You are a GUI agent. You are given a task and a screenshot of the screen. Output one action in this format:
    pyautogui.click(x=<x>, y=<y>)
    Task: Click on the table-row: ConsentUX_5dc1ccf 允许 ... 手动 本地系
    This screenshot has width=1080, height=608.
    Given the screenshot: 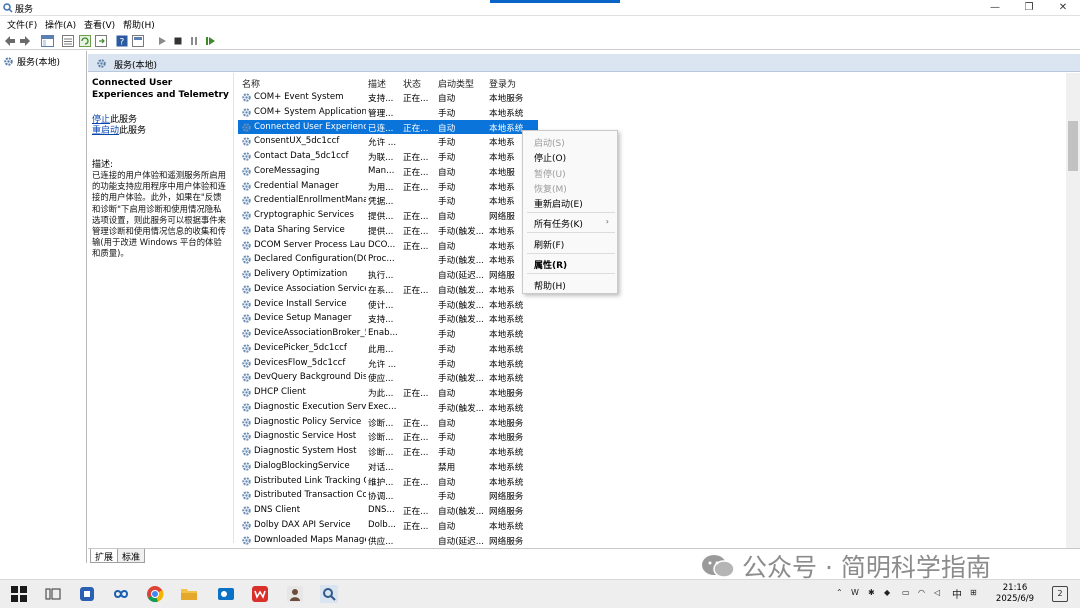 What is the action you would take?
    pyautogui.click(x=388, y=141)
    